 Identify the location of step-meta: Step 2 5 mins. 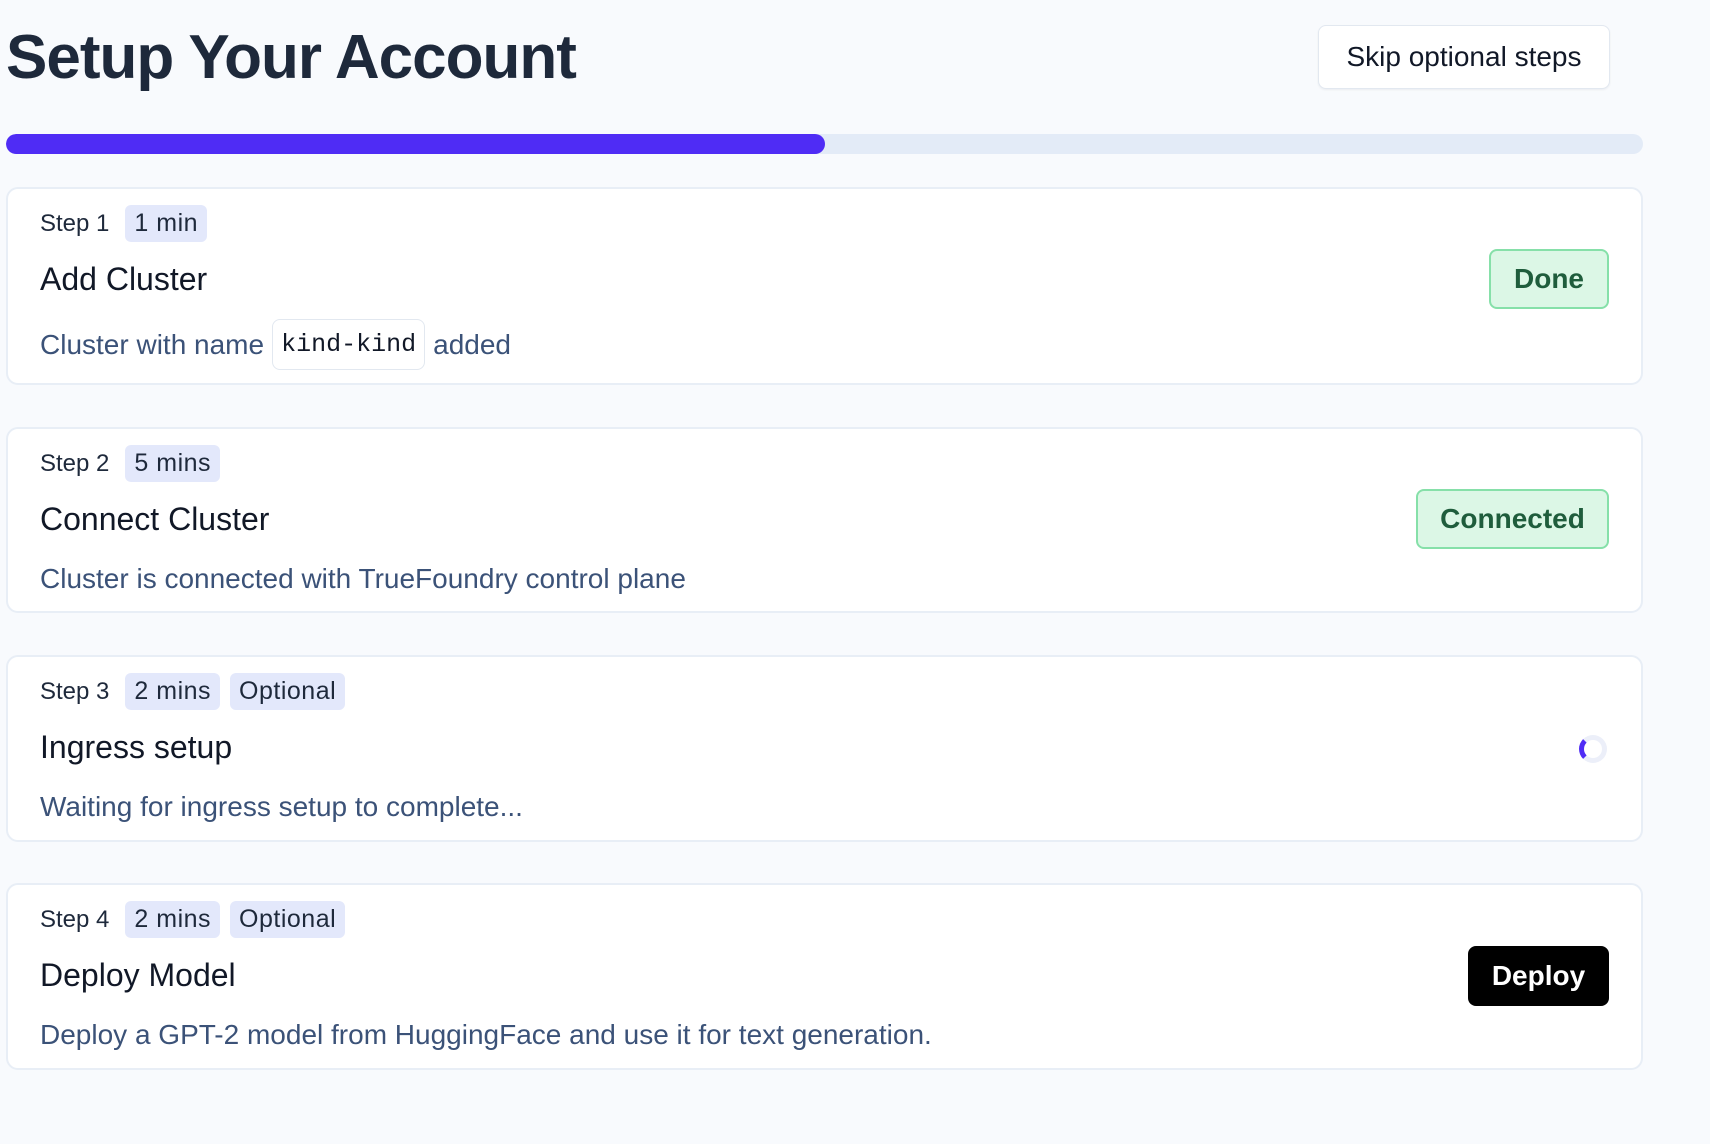
(130, 463).